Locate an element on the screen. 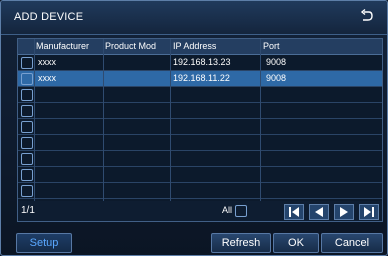  first-page-icon is located at coordinates (294, 212).